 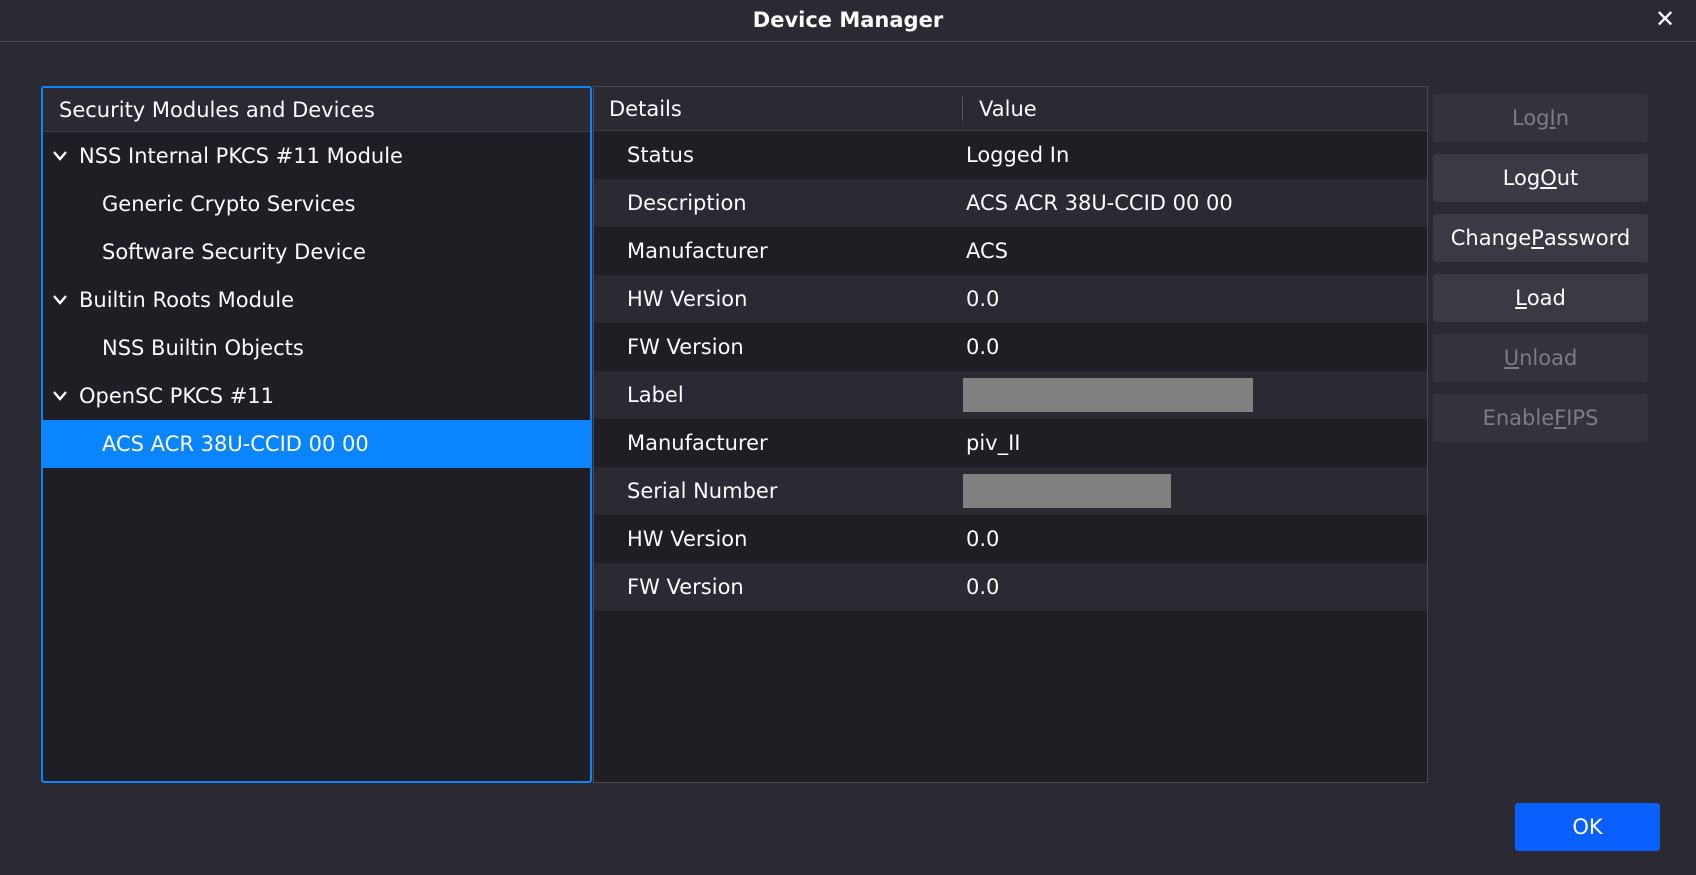 I want to click on button-accel: L, so click(x=1521, y=298).